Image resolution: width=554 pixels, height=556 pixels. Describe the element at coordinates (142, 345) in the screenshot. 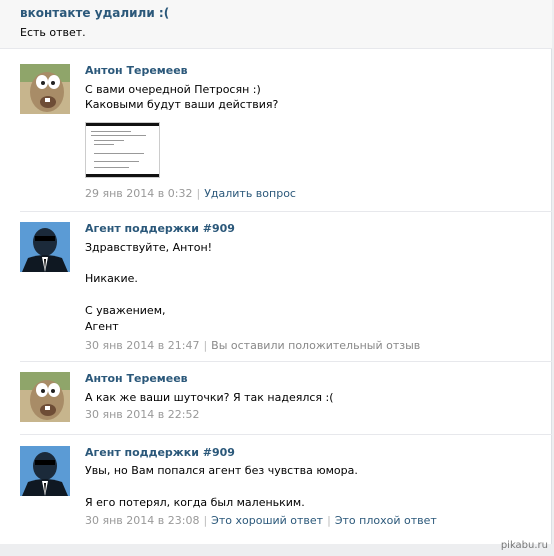

I see `message-date: 30 янв 2014 в 21:47` at that location.